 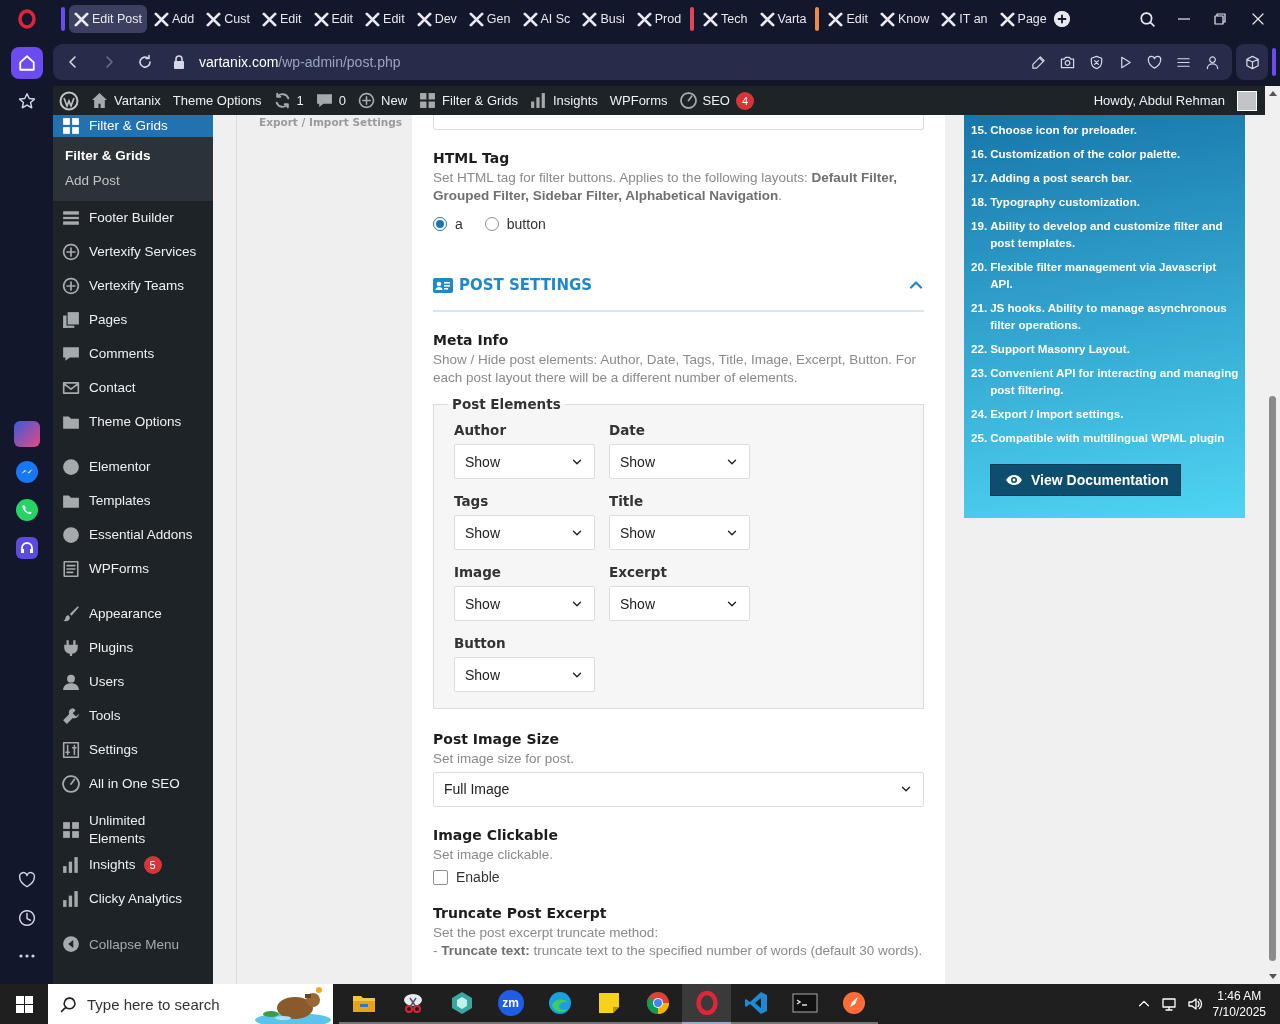 What do you see at coordinates (436, 19) in the screenshot?
I see `browser-tab: Dev` at bounding box center [436, 19].